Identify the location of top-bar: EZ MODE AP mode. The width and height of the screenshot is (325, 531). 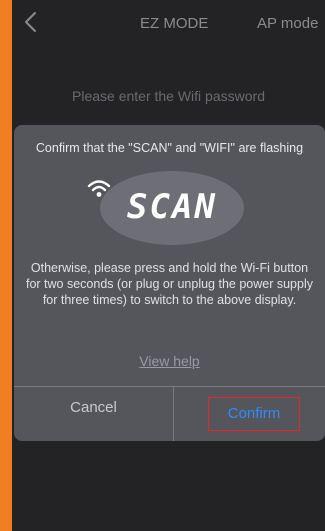
(168, 22).